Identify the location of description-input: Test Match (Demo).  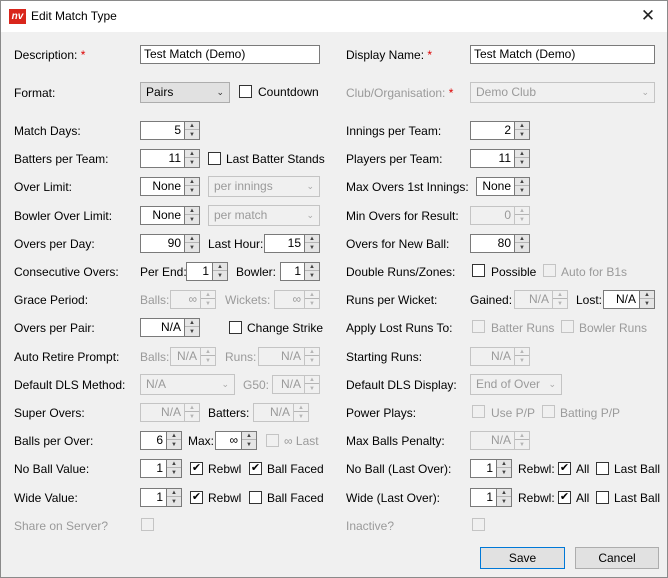
(230, 54).